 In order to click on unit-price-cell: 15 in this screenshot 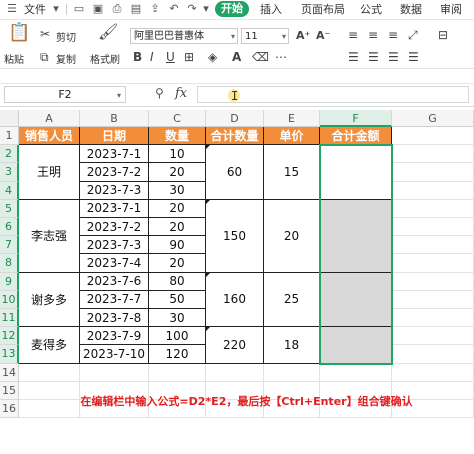, I will do `click(292, 172)`.